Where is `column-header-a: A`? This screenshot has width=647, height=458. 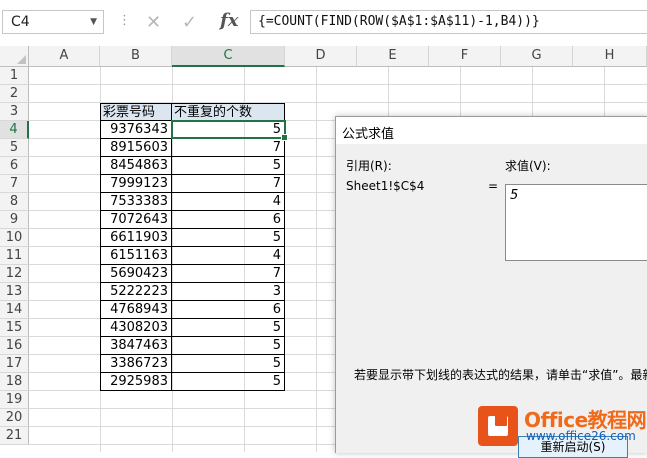
column-header-a: A is located at coordinates (64, 56).